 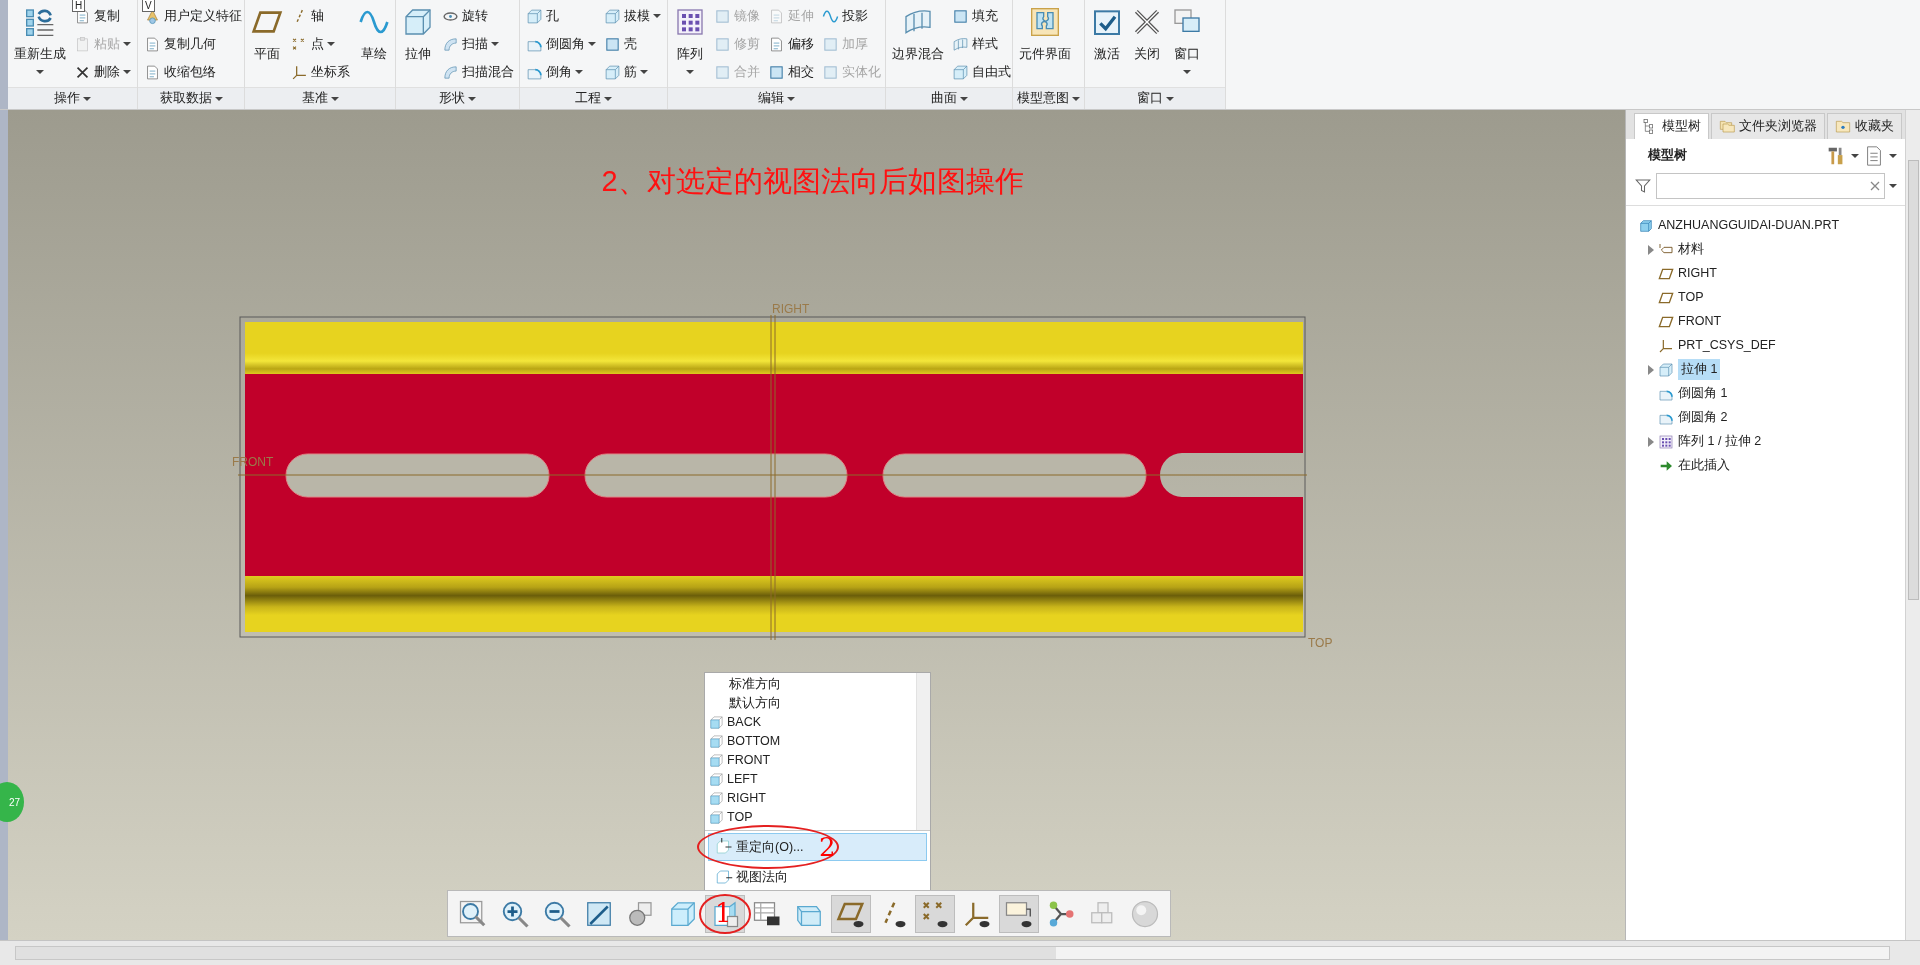 What do you see at coordinates (1107, 44) in the screenshot?
I see `ribbon-command: 激活` at bounding box center [1107, 44].